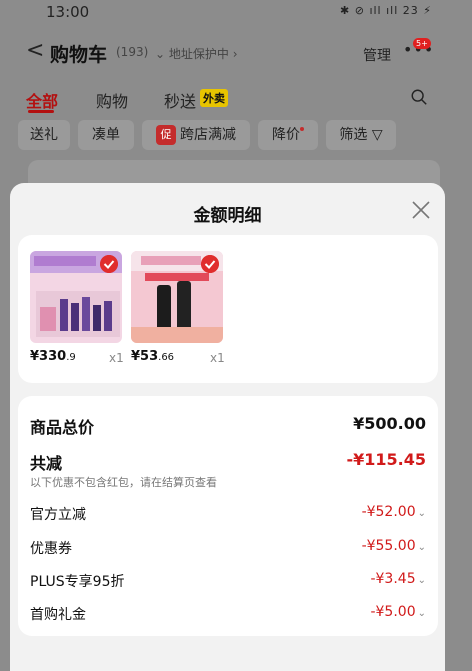  Describe the element at coordinates (58, 615) in the screenshot. I see `discount-label: 首购礼金` at that location.